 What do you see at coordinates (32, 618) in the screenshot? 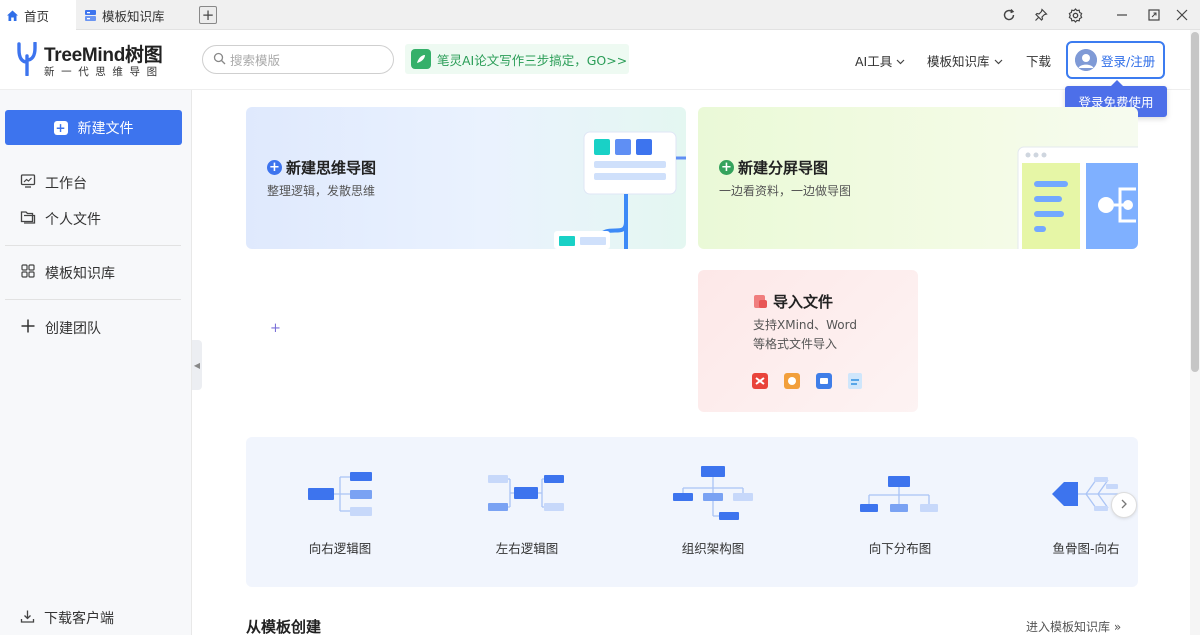
I see `download-icon` at bounding box center [32, 618].